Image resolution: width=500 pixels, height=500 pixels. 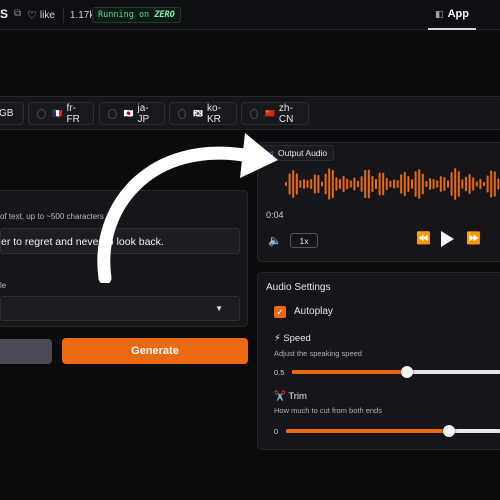 What do you see at coordinates (276, 431) in the screenshot?
I see `trim-min-value: 0` at bounding box center [276, 431].